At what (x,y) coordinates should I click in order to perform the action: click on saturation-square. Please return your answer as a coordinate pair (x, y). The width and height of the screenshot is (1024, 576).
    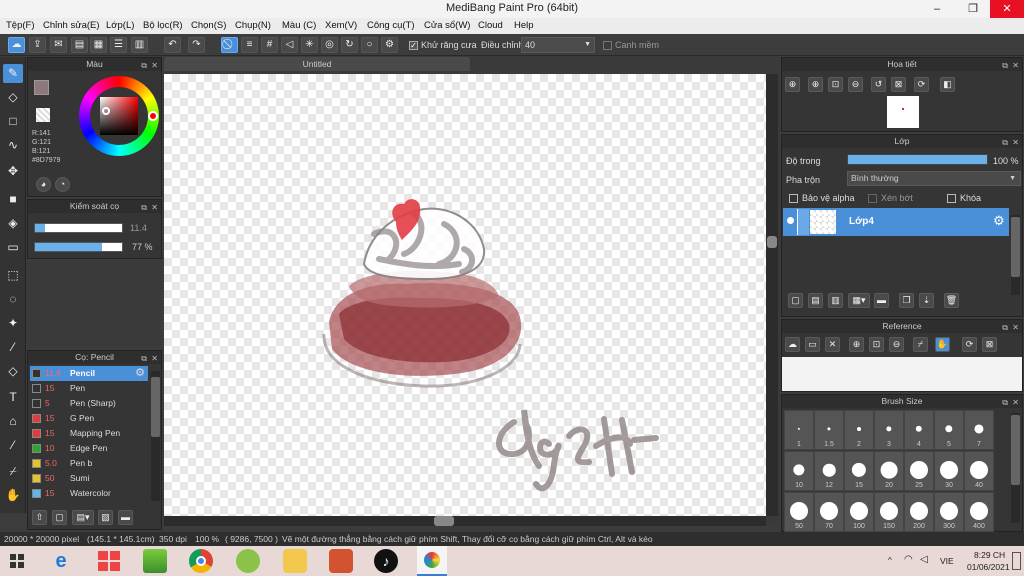
    Looking at the image, I should click on (119, 116).